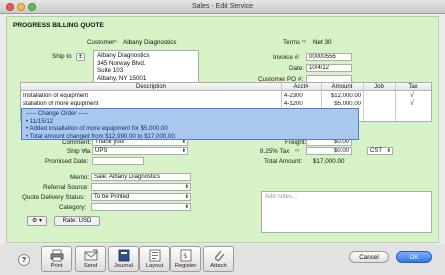 This screenshot has height=275, width=445. What do you see at coordinates (77, 221) in the screenshot?
I see `rate-button: Rate: USD` at bounding box center [77, 221].